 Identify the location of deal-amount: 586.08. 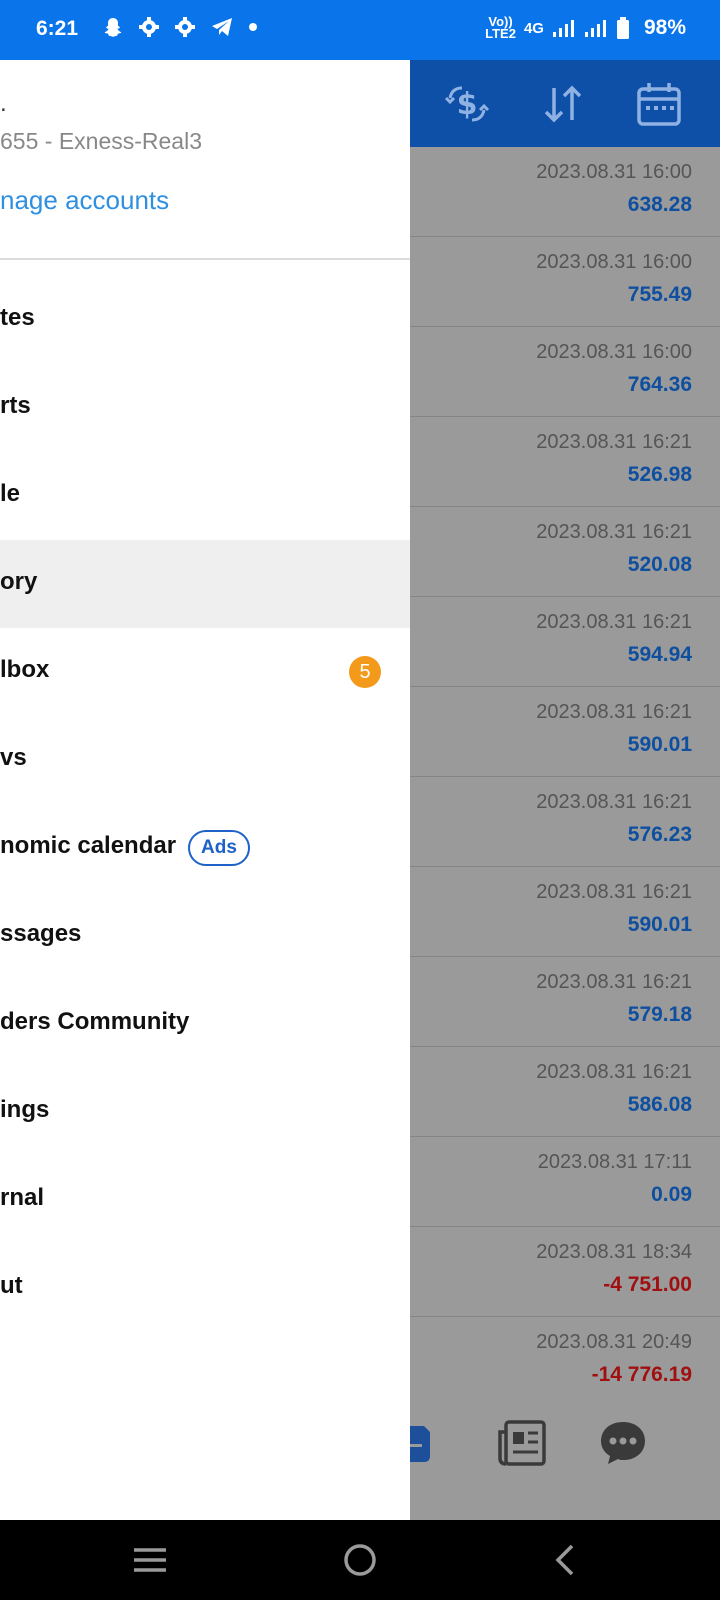
(659, 1104).